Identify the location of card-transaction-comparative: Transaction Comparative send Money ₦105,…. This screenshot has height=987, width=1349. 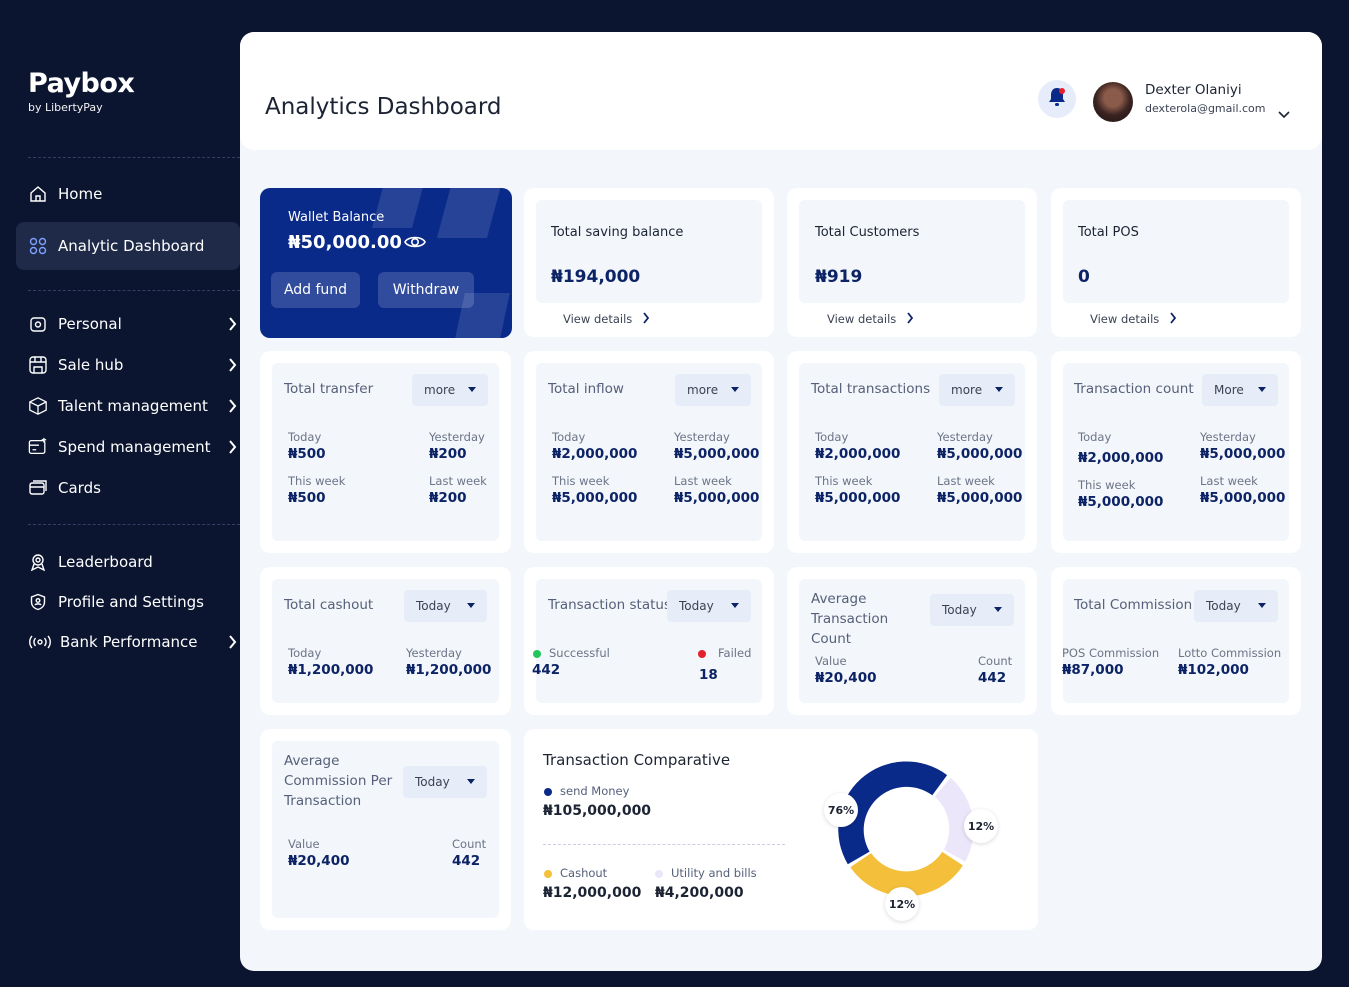
(781, 829).